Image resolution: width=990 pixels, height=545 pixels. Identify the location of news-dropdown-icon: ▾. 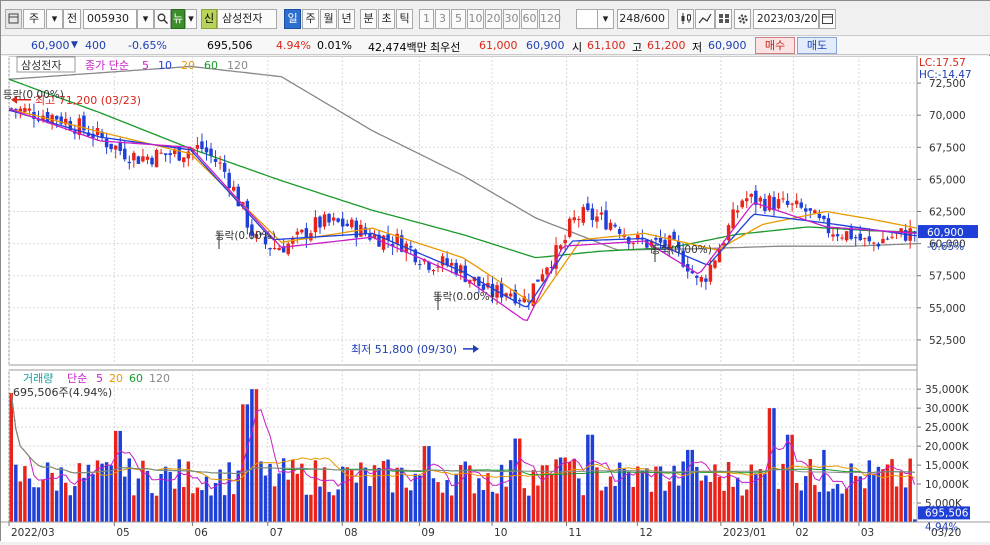
(191, 19).